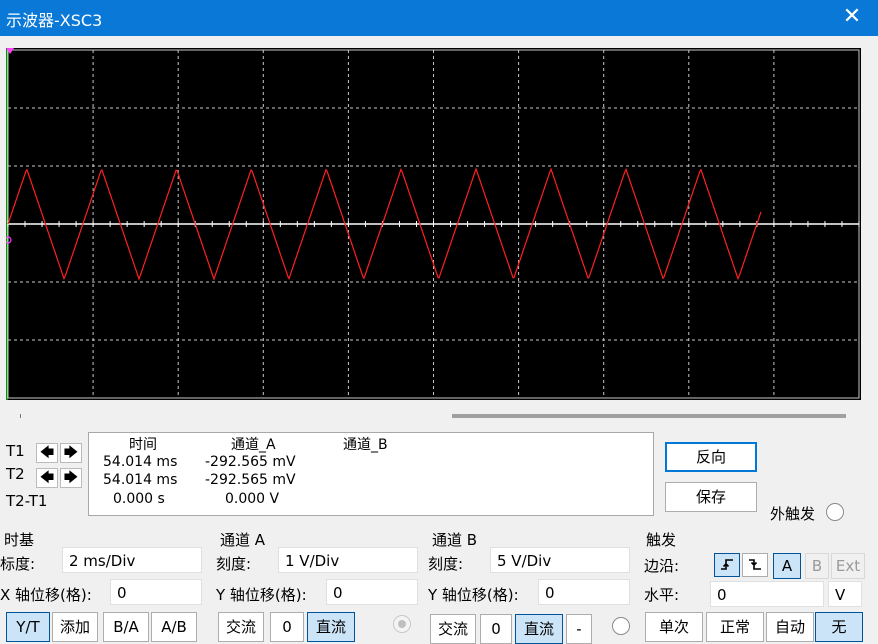 The width and height of the screenshot is (878, 644). Describe the element at coordinates (253, 445) in the screenshot. I see `header-channel-a: 通道_A` at that location.